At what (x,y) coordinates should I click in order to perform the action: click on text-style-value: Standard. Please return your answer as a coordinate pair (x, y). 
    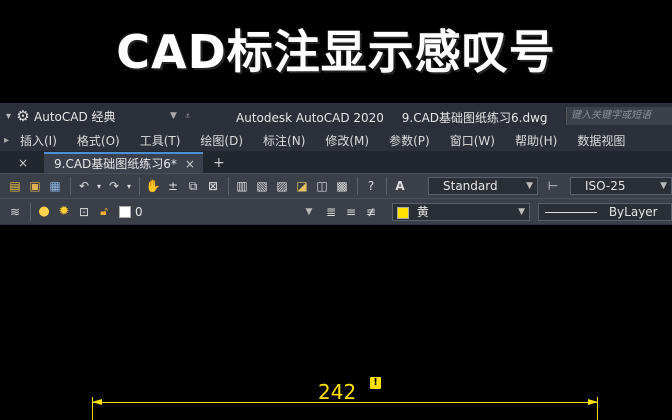
    Looking at the image, I should click on (470, 186).